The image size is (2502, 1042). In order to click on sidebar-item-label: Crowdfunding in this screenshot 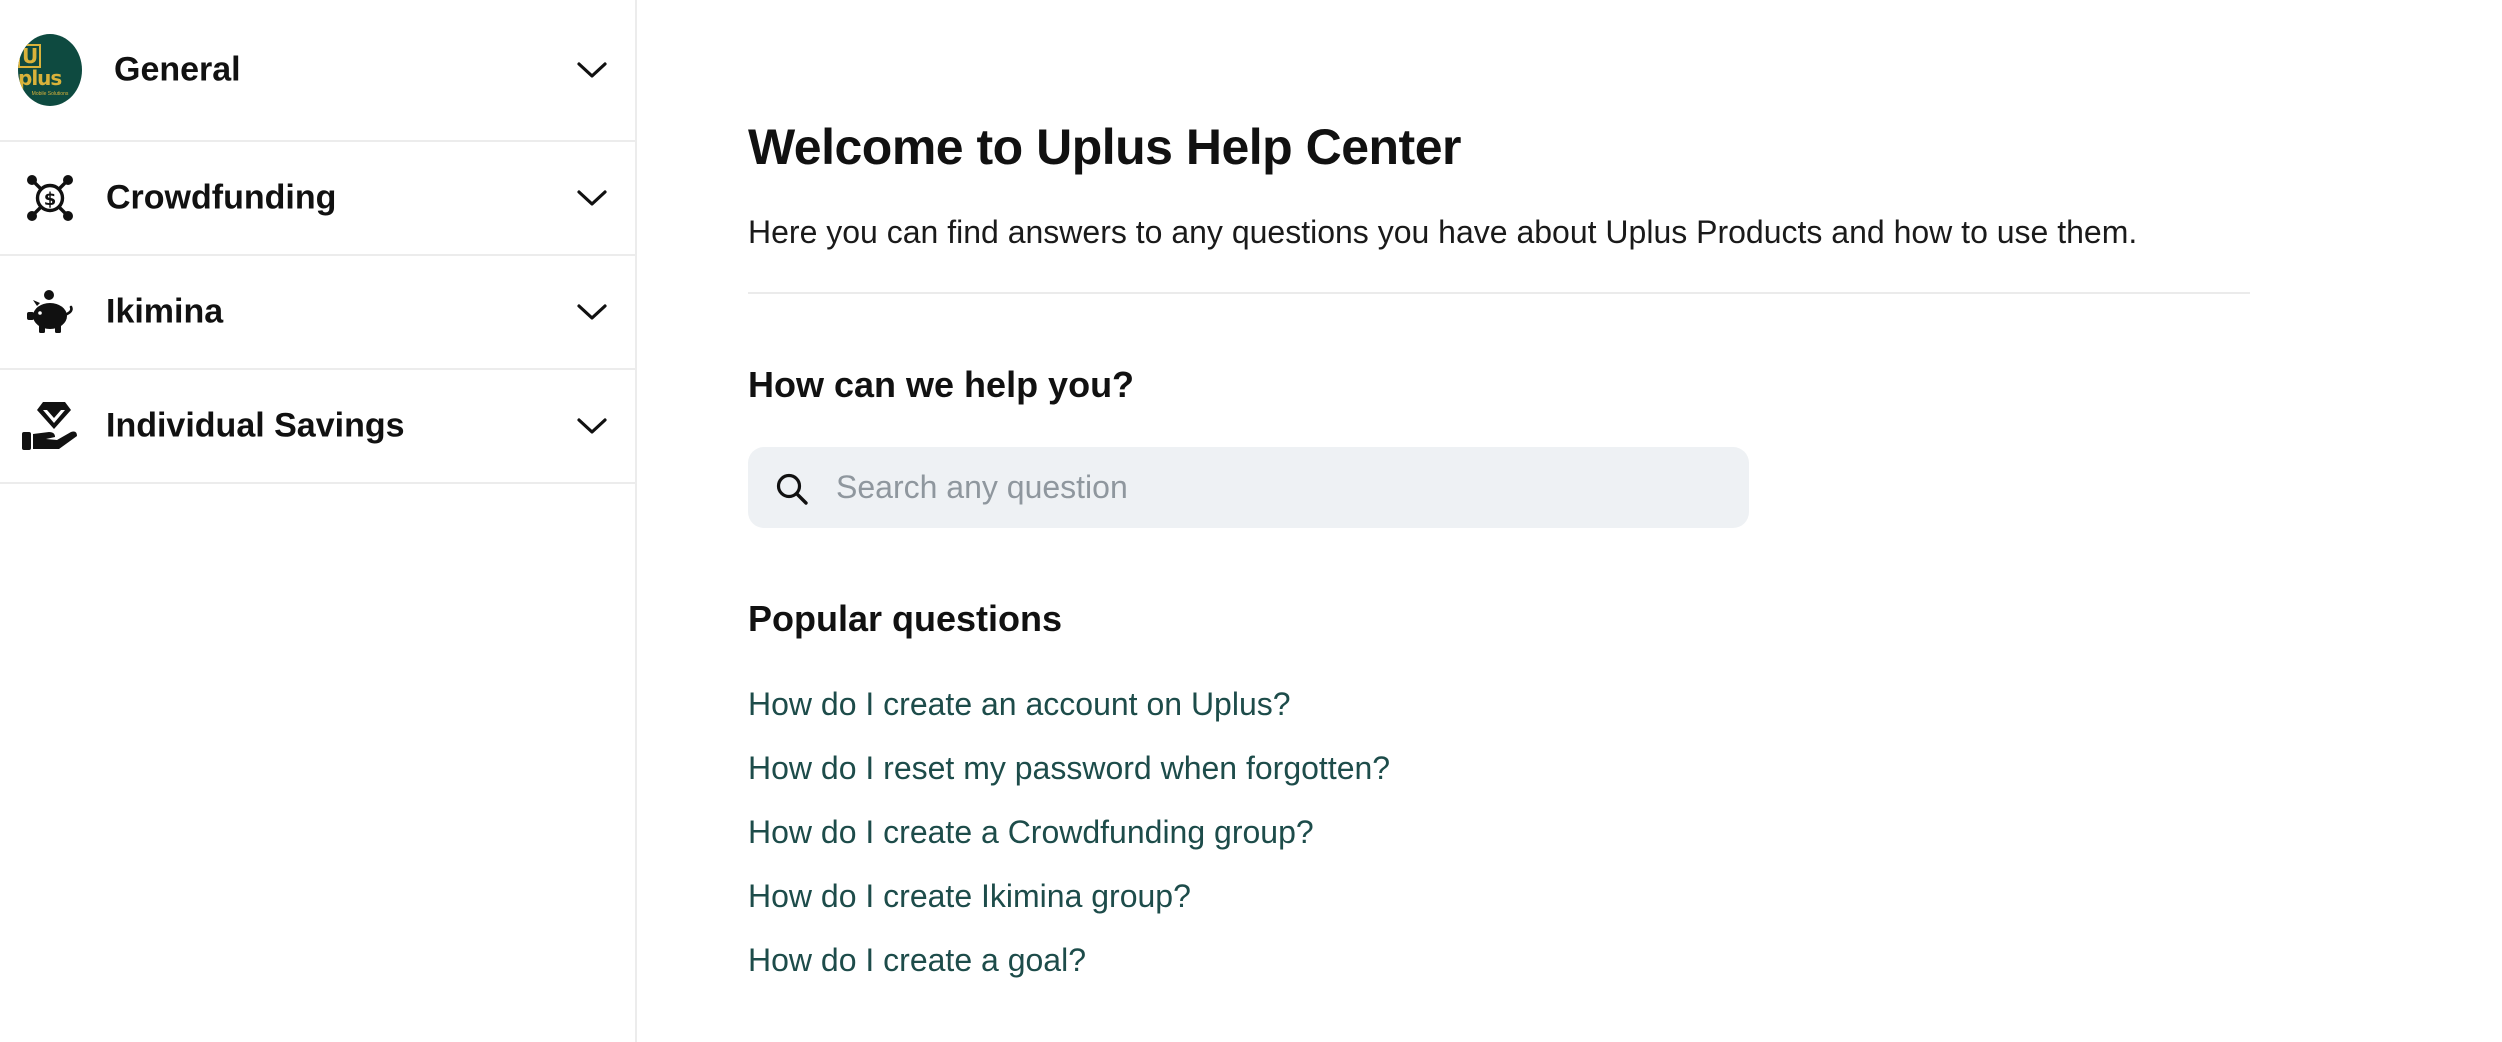, I will do `click(221, 197)`.